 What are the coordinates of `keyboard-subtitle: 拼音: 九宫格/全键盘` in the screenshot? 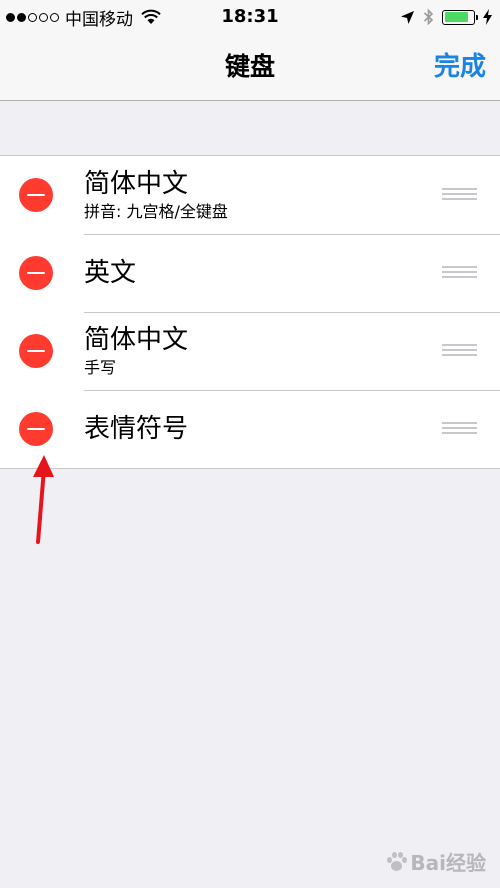 It's located at (156, 211).